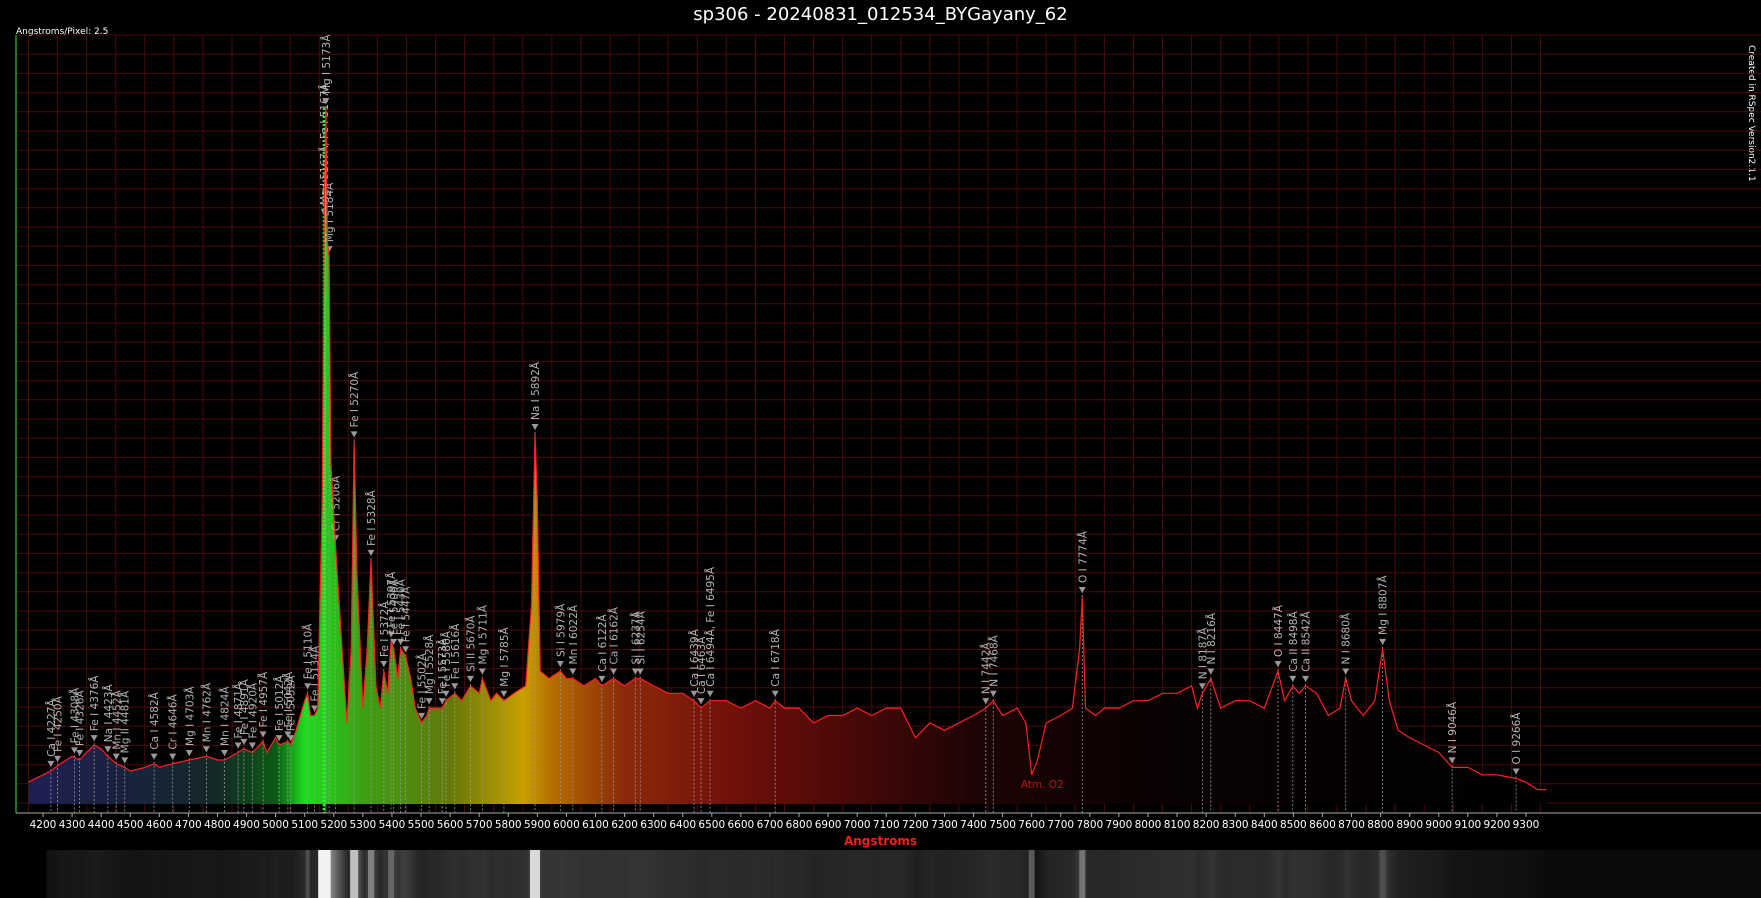  What do you see at coordinates (1235, 825) in the screenshot?
I see `x-tick-label: 8300` at bounding box center [1235, 825].